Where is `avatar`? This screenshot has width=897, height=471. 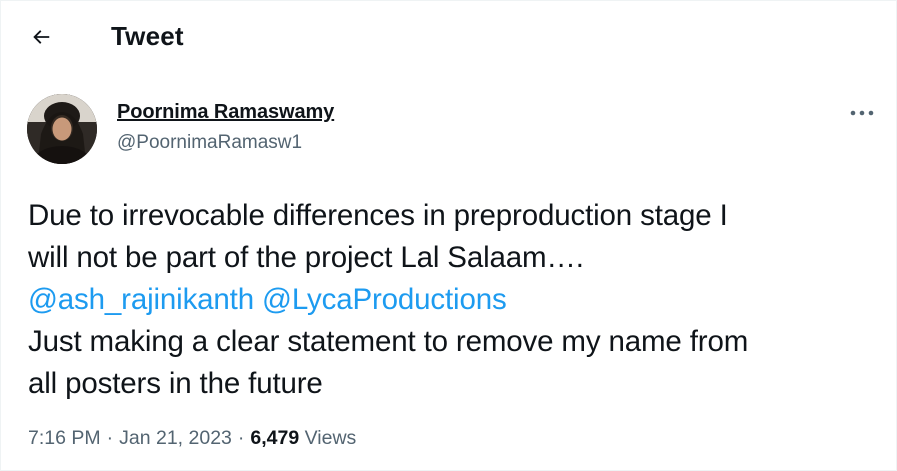 avatar is located at coordinates (62, 129).